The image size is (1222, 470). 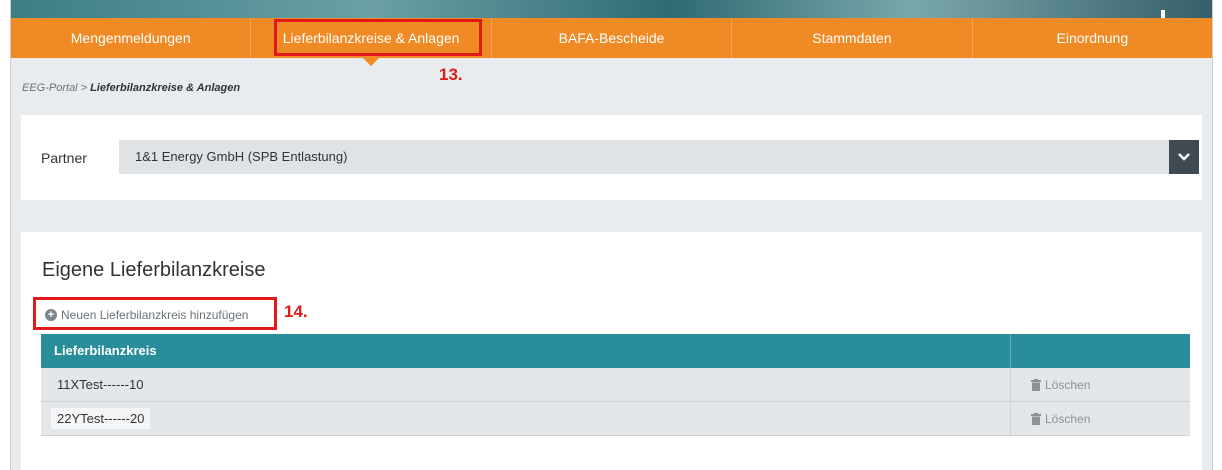 I want to click on partner-label: Partner, so click(x=64, y=158).